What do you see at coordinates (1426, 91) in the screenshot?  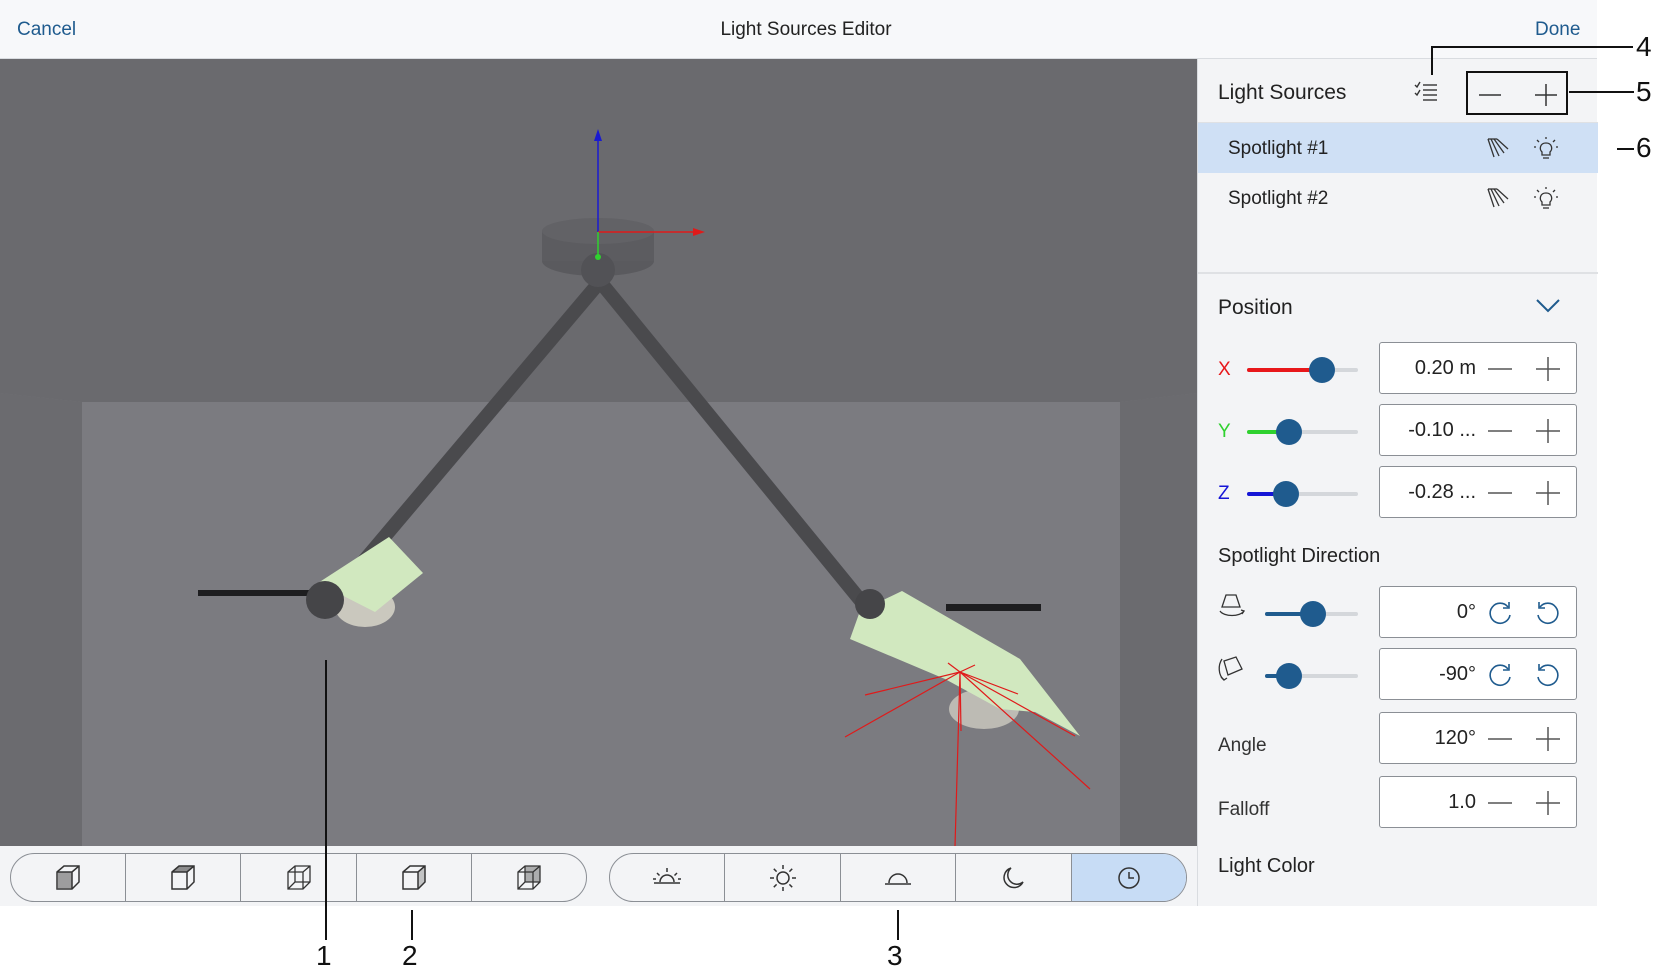 I see `checklist-icon` at bounding box center [1426, 91].